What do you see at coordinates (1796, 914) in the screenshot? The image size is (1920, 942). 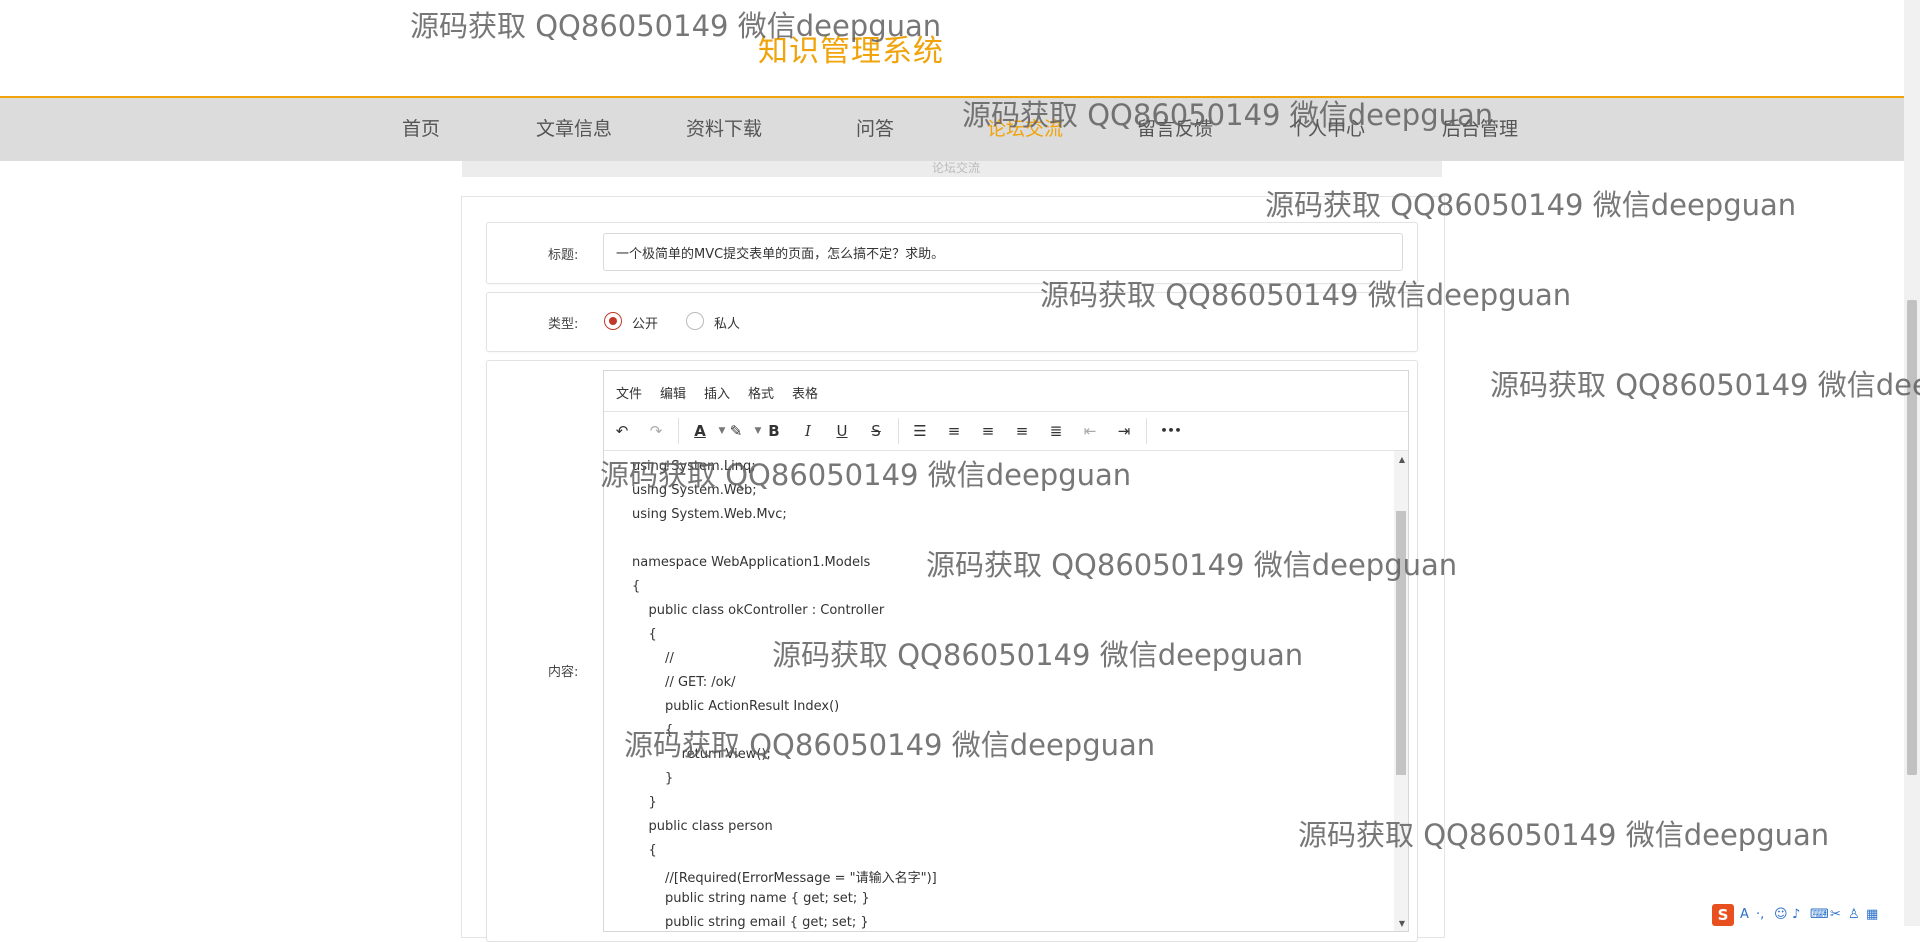 I see `ime-voice-icon: ♪` at bounding box center [1796, 914].